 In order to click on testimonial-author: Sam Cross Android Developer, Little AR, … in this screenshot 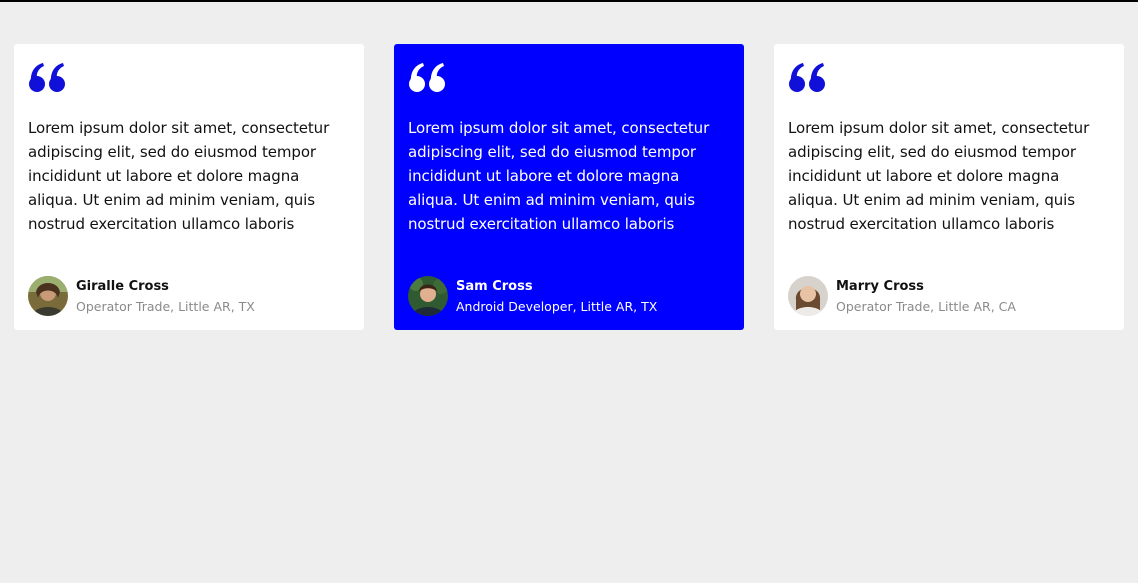, I will do `click(532, 296)`.